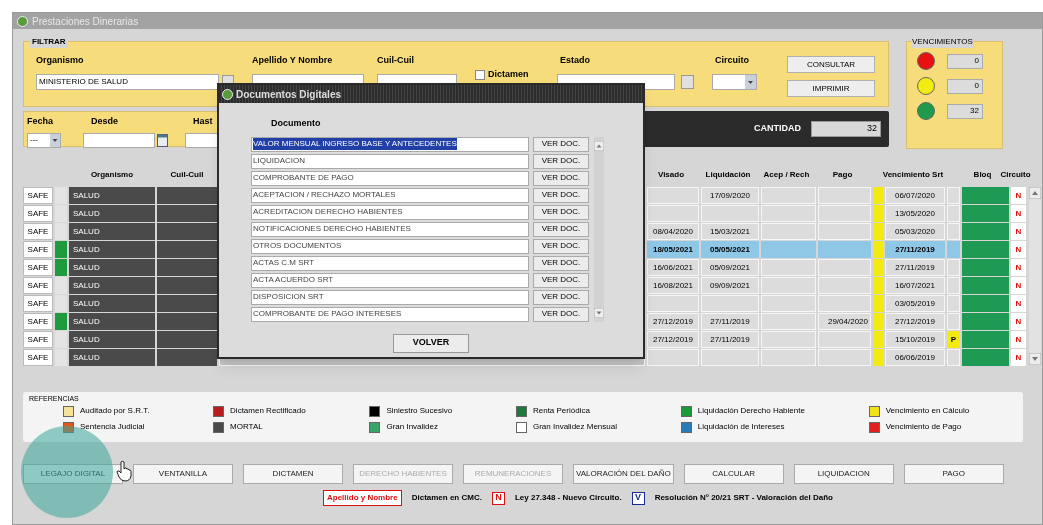 The height and width of the screenshot is (525, 1043). Describe the element at coordinates (599, 229) in the screenshot. I see `dialog-scrollbar` at that location.